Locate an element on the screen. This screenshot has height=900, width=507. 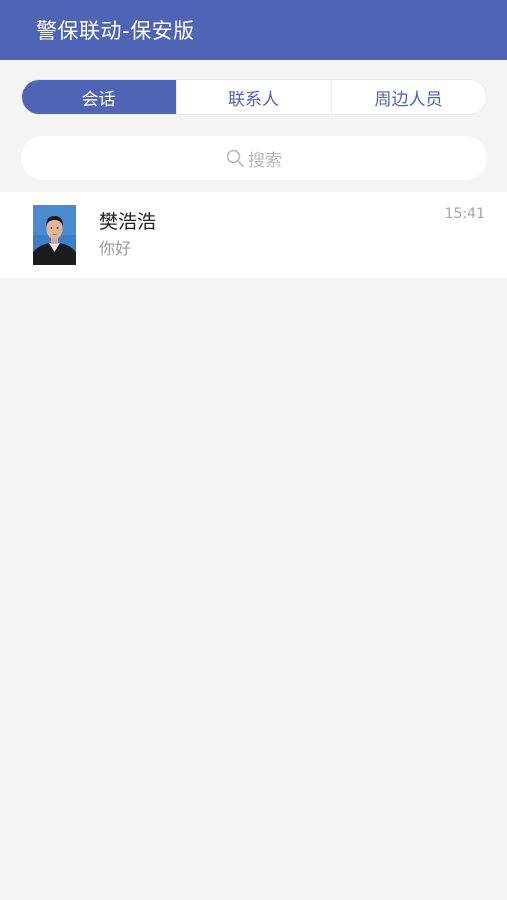
message-time: 15:41 is located at coordinates (464, 214).